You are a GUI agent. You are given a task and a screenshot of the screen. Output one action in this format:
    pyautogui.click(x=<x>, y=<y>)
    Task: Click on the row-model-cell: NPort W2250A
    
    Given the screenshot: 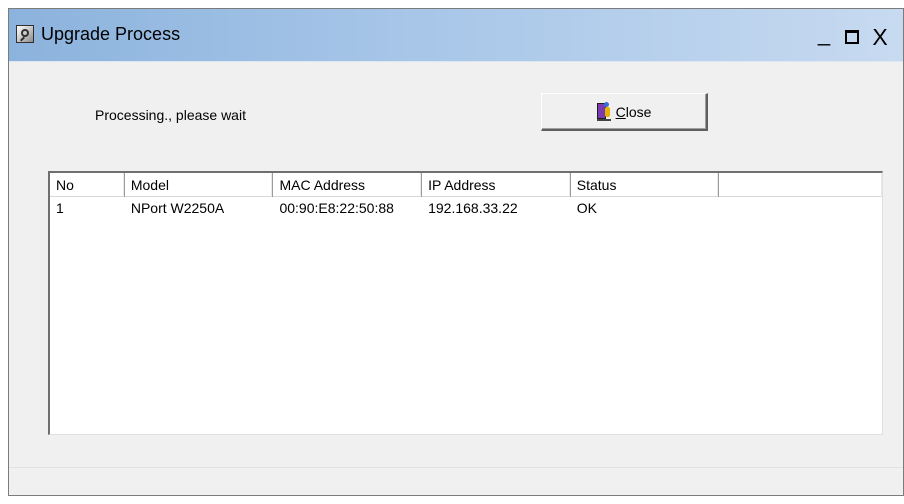 What is the action you would take?
    pyautogui.click(x=177, y=208)
    